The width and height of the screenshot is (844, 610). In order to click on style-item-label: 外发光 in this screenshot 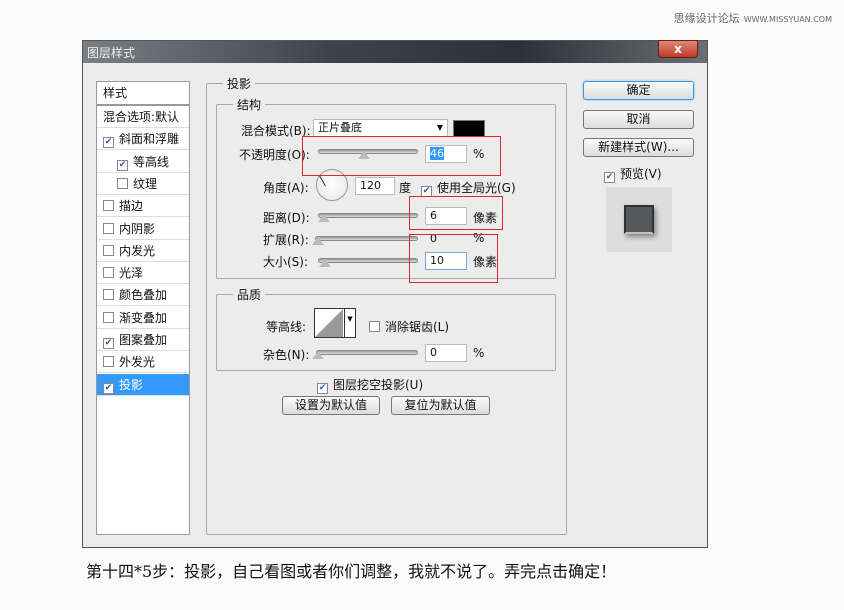, I will do `click(137, 362)`.